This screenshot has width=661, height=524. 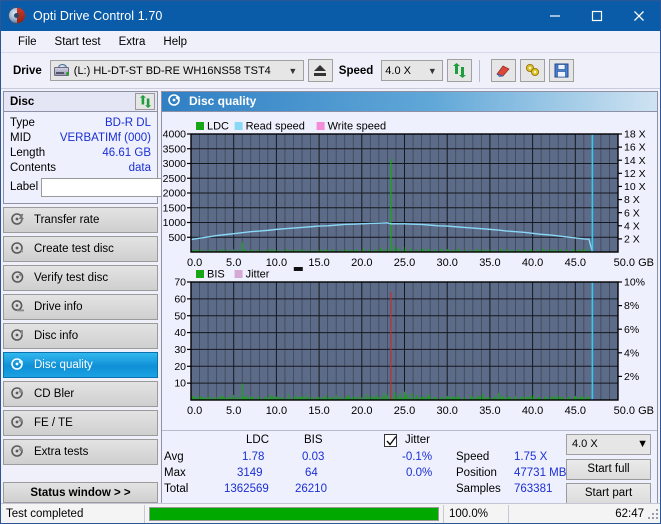 What do you see at coordinates (412, 70) in the screenshot?
I see `speed-select: 4.0 X ▼` at bounding box center [412, 70].